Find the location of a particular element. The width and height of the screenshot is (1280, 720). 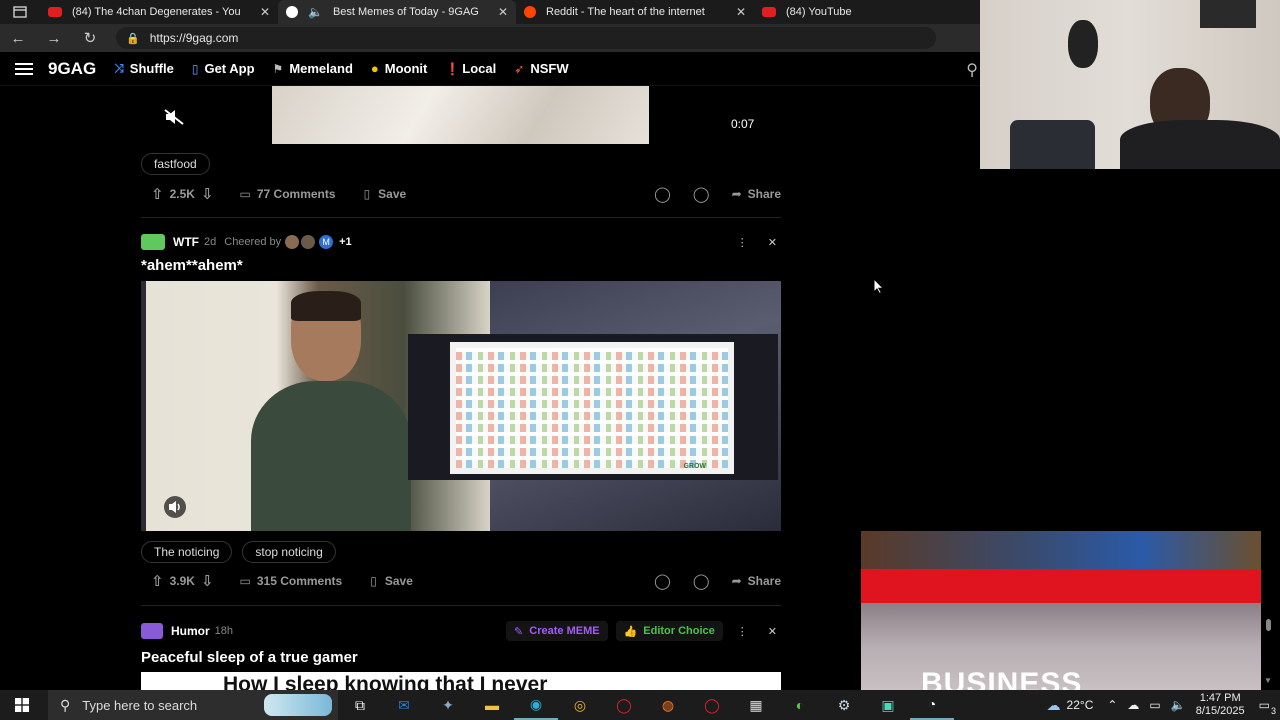

ad-banner: BUSINESS is located at coordinates (1061, 610).